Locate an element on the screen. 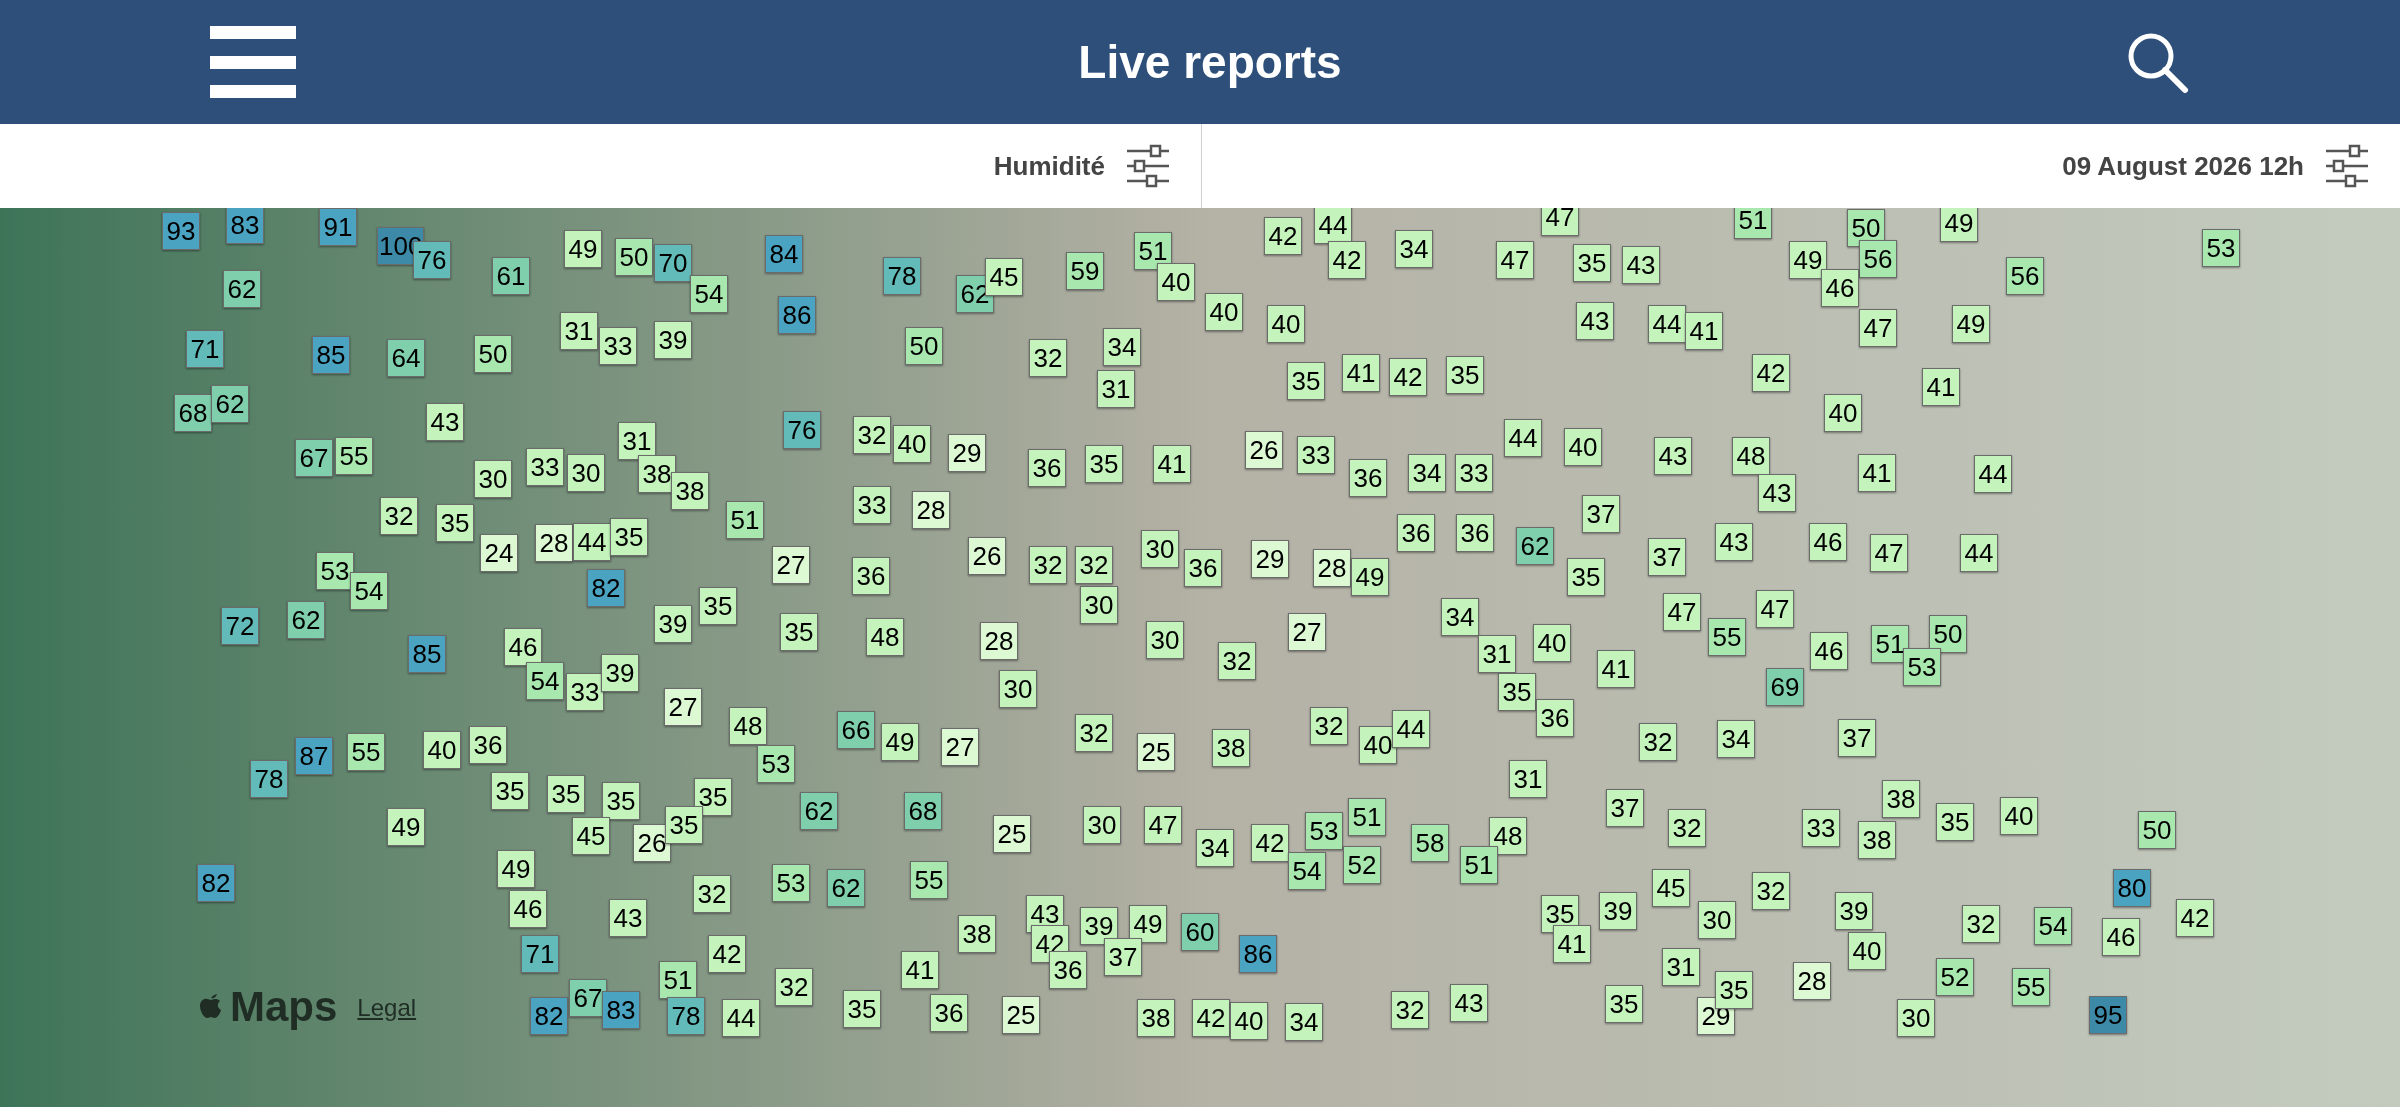  humidity-marker: 82 is located at coordinates (549, 1016).